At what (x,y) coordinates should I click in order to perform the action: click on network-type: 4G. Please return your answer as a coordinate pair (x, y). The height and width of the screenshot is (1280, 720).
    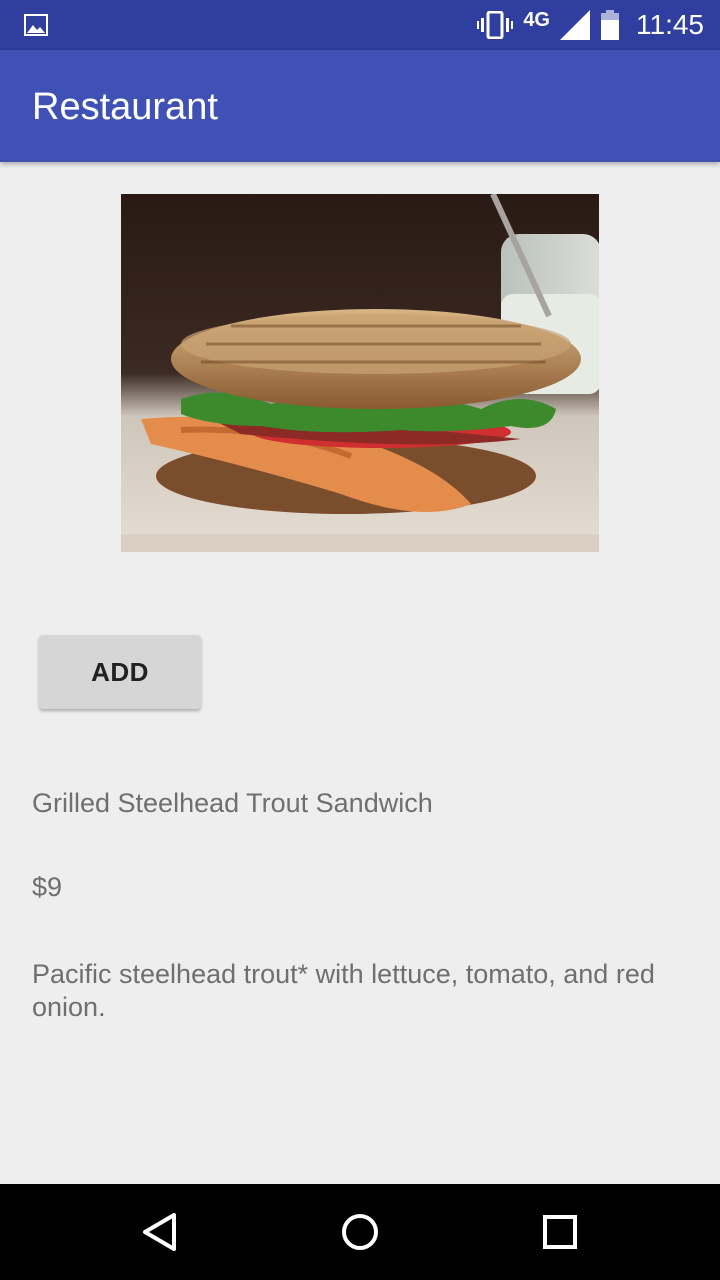
    Looking at the image, I should click on (536, 19).